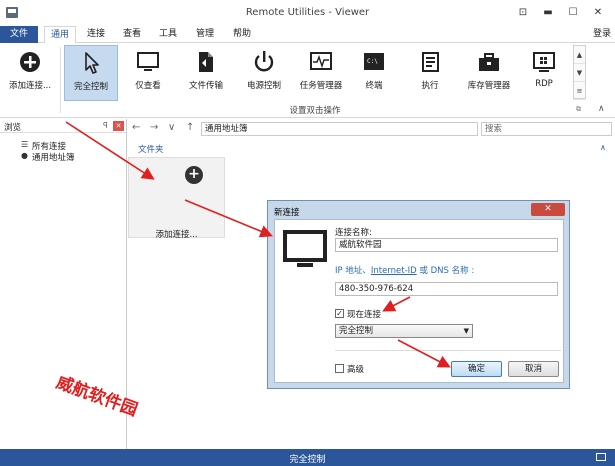  I want to click on full-control-button: 完全控制, so click(91, 73).